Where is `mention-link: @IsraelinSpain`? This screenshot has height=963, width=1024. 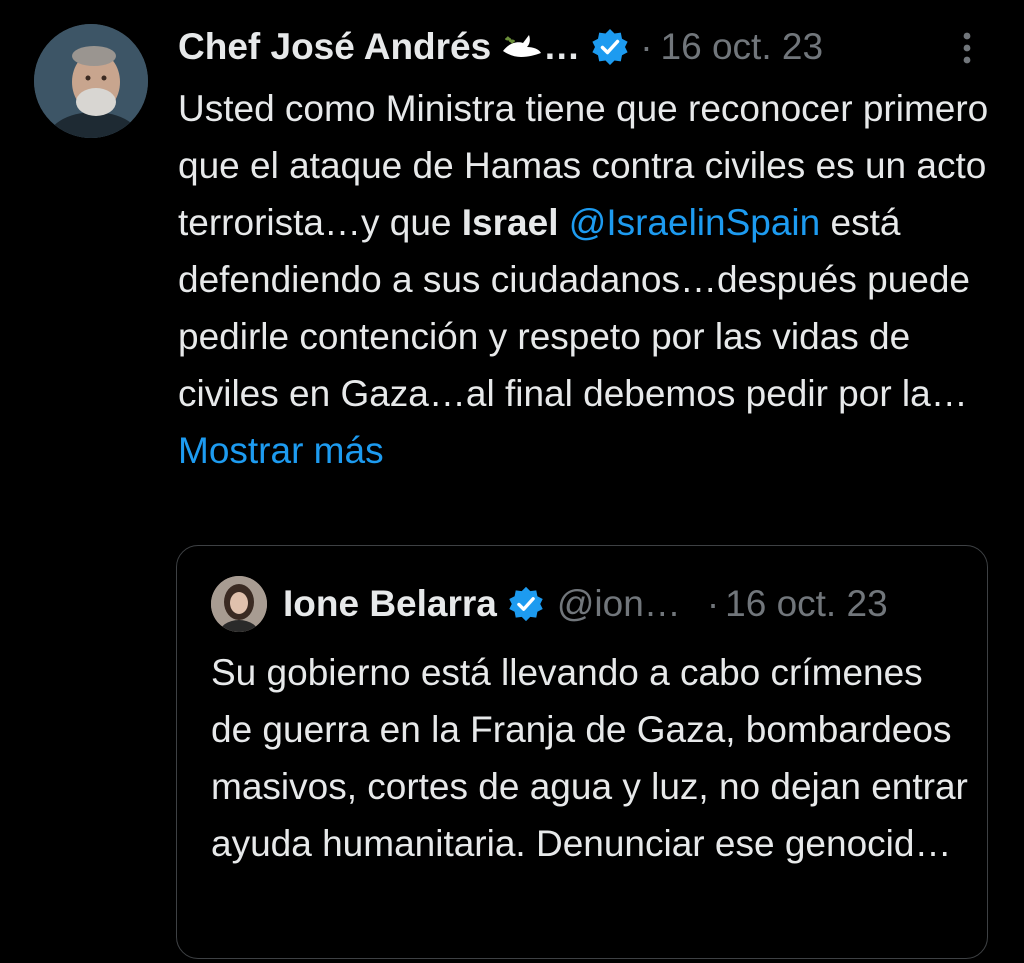
mention-link: @IsraelinSpain is located at coordinates (694, 222).